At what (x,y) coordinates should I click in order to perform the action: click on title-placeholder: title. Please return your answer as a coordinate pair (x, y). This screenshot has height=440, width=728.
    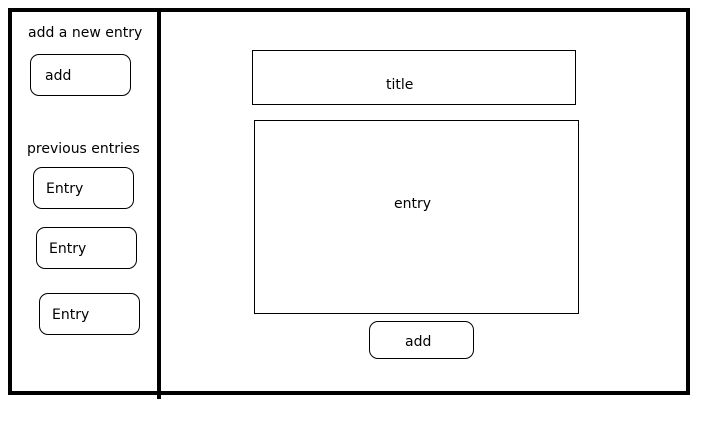
    Looking at the image, I should click on (400, 85).